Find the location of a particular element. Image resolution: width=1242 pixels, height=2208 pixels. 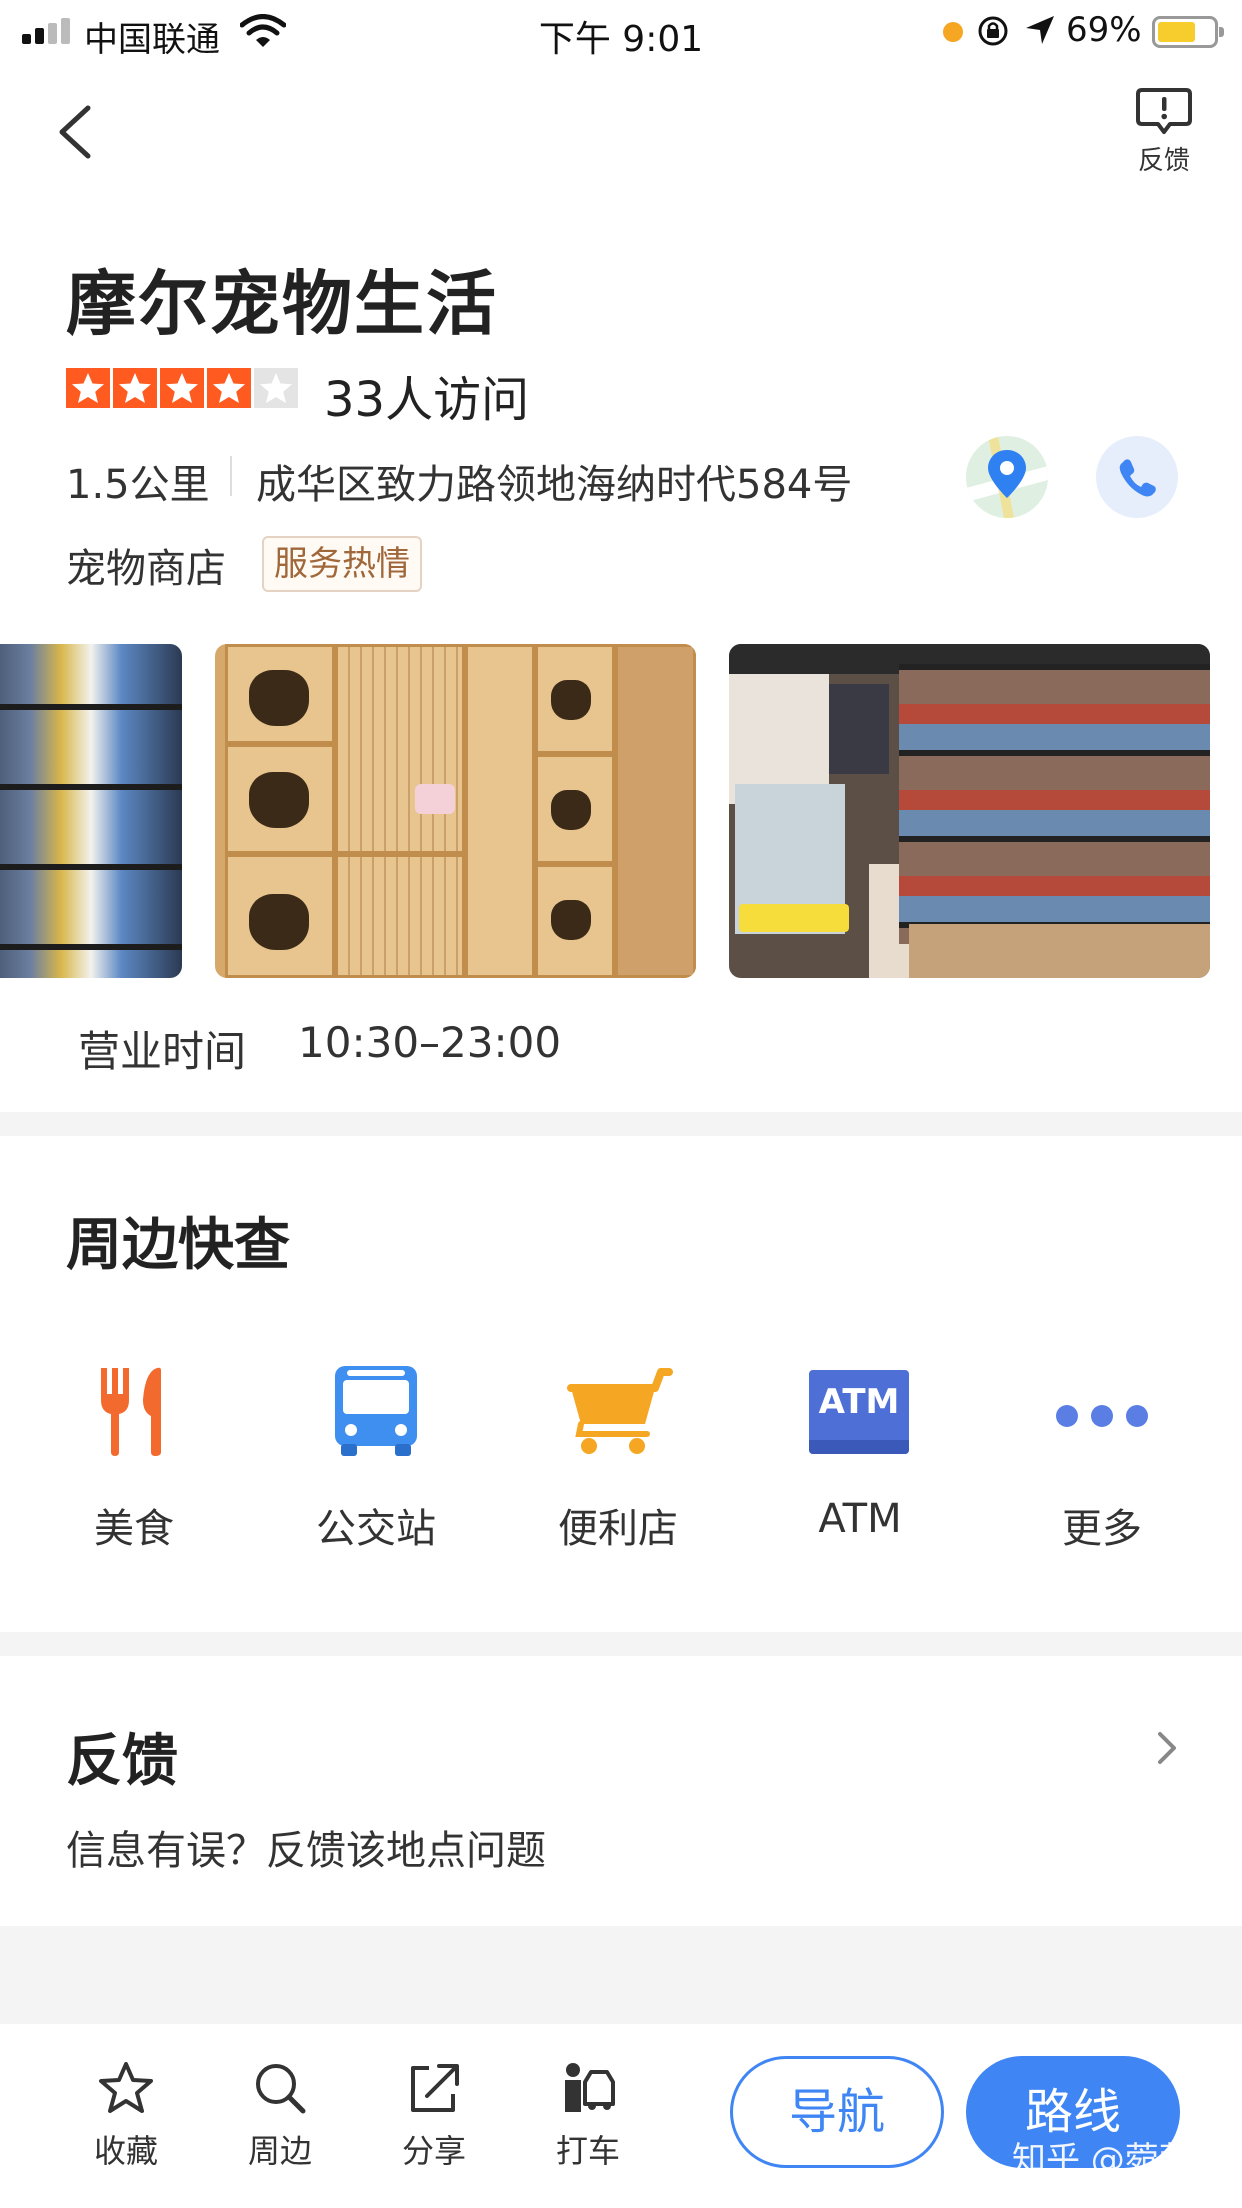

navigate-button: 导航 is located at coordinates (837, 2112).